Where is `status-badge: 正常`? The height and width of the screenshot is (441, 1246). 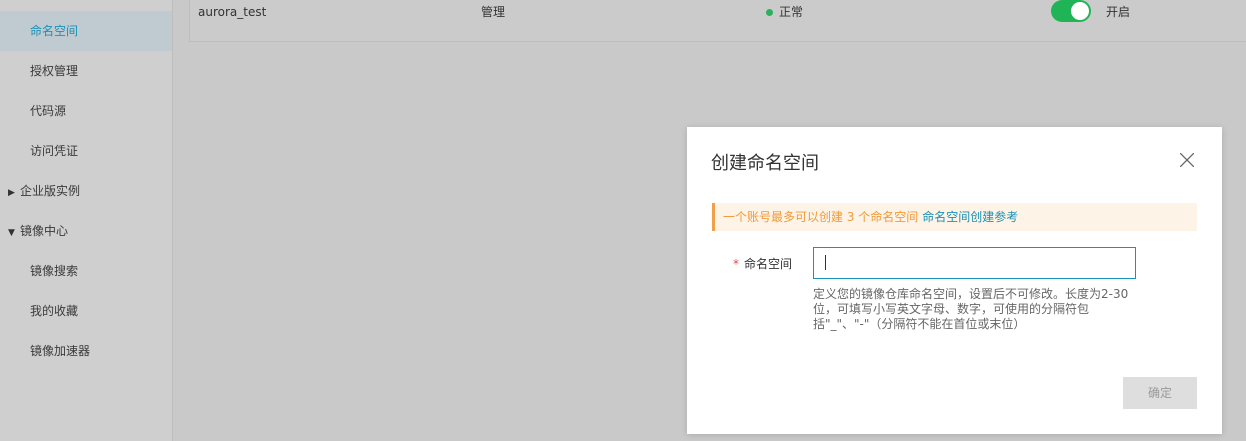 status-badge: 正常 is located at coordinates (784, 12).